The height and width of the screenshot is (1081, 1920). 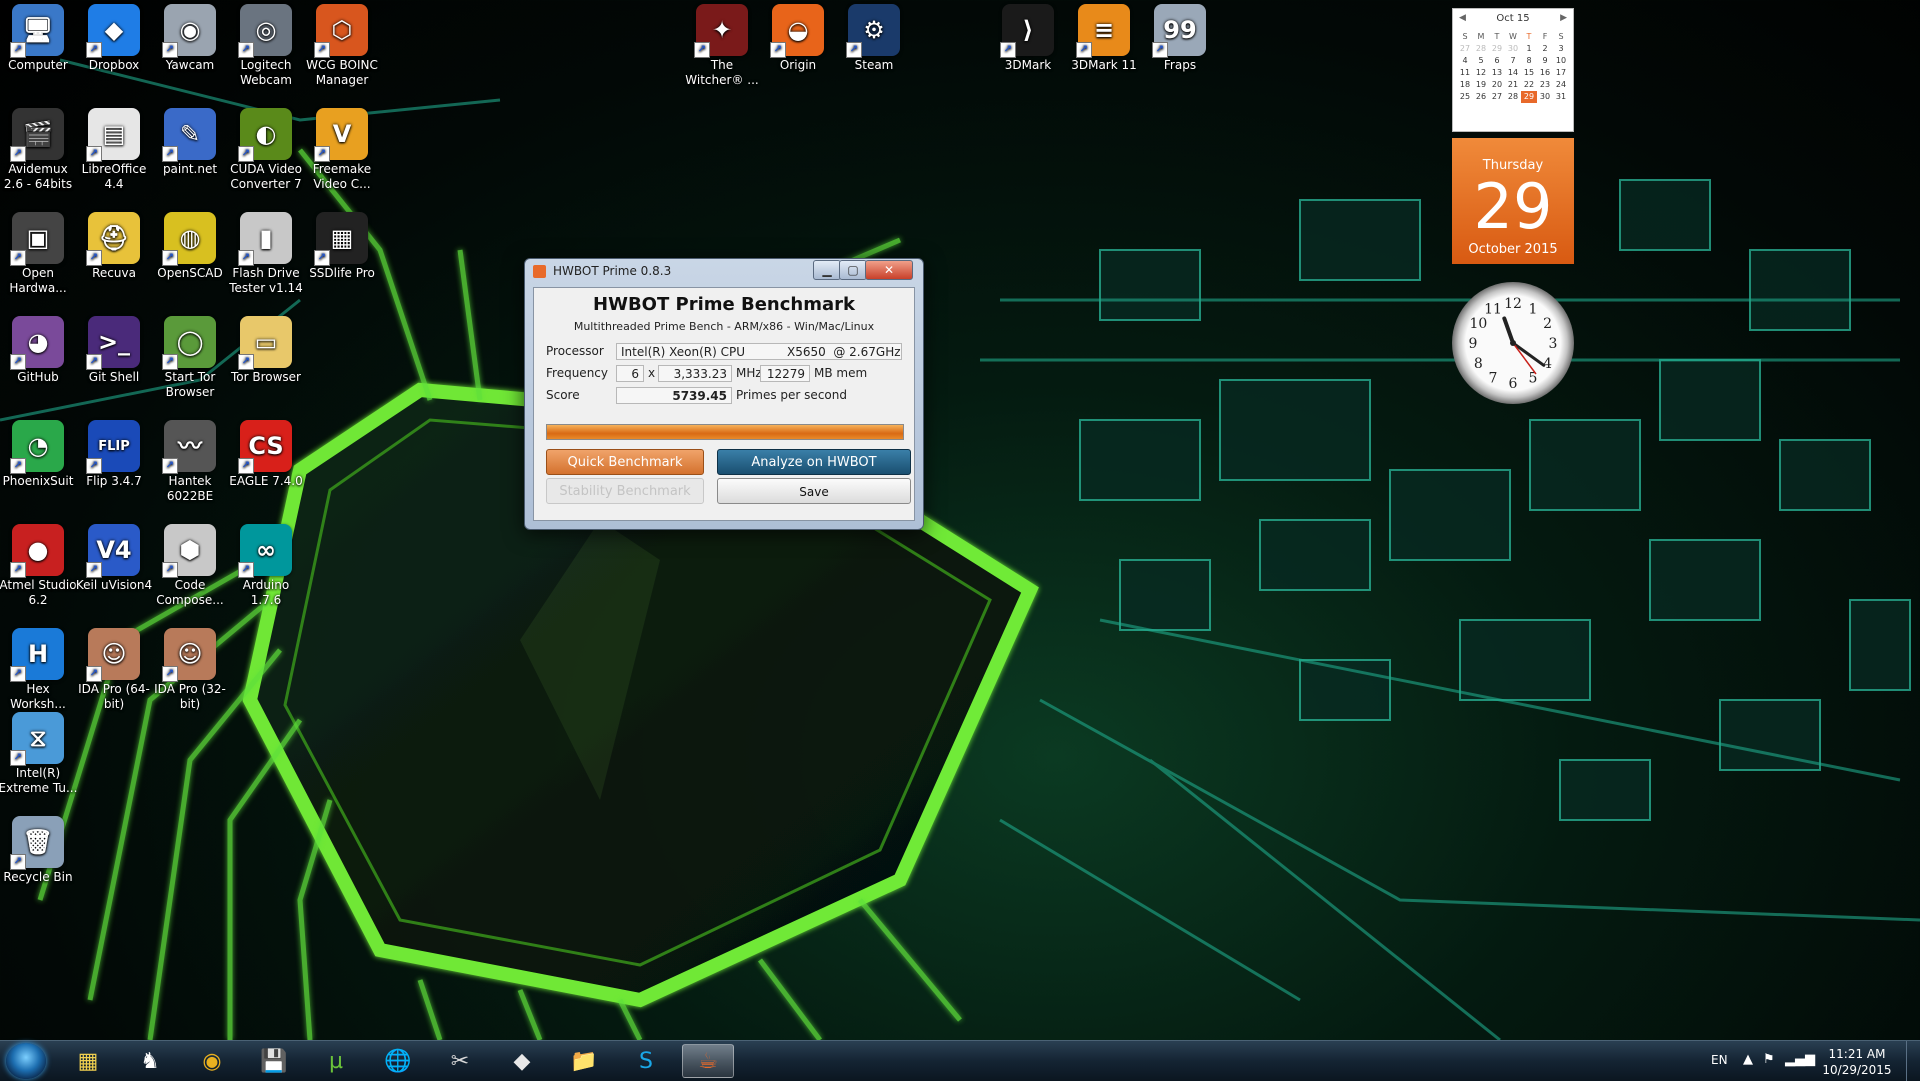 I want to click on calendar-day: 6, so click(x=1497, y=61).